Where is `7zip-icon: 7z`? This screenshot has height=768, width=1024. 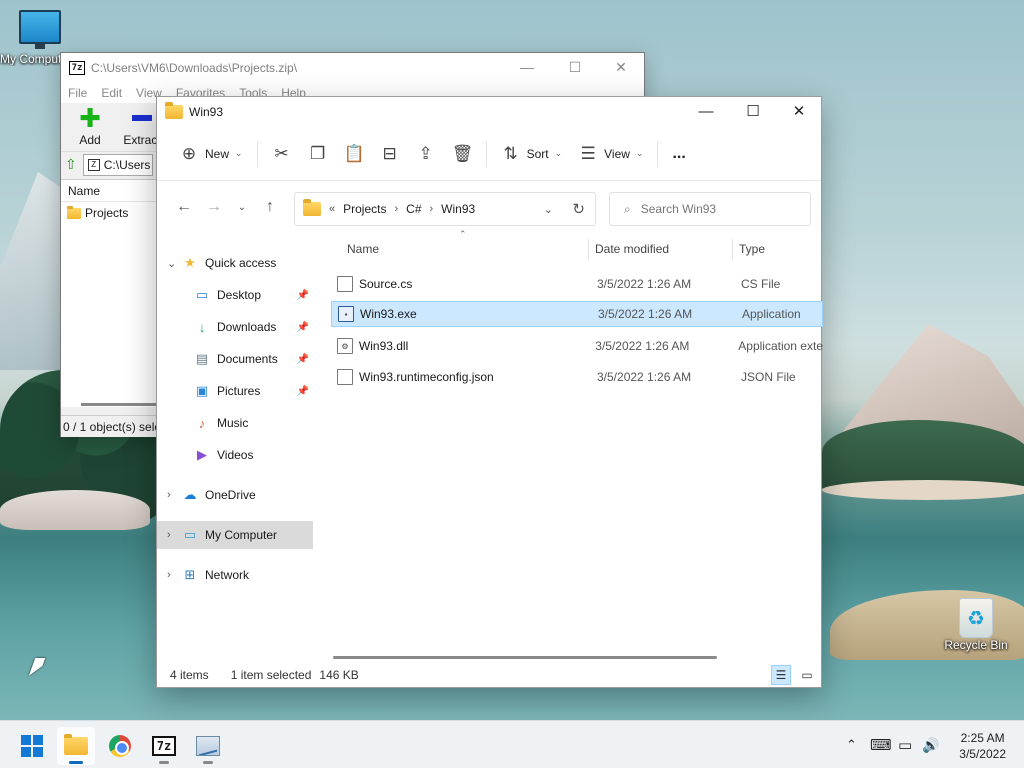 7zip-icon: 7z is located at coordinates (164, 746).